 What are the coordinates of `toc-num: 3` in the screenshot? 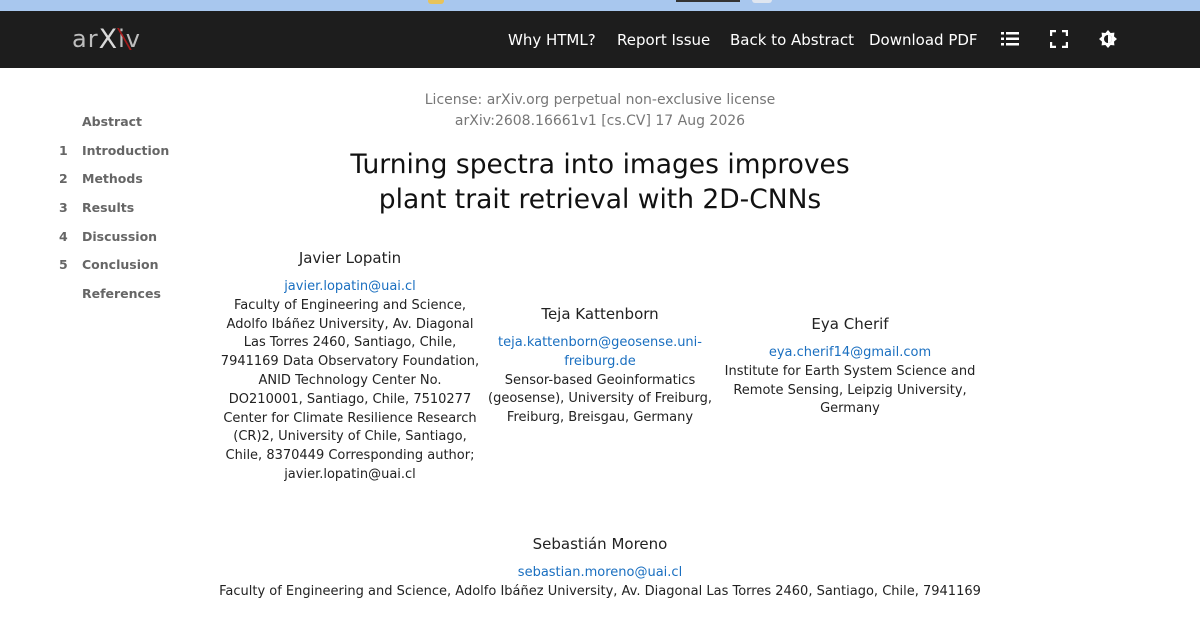 It's located at (63, 207).